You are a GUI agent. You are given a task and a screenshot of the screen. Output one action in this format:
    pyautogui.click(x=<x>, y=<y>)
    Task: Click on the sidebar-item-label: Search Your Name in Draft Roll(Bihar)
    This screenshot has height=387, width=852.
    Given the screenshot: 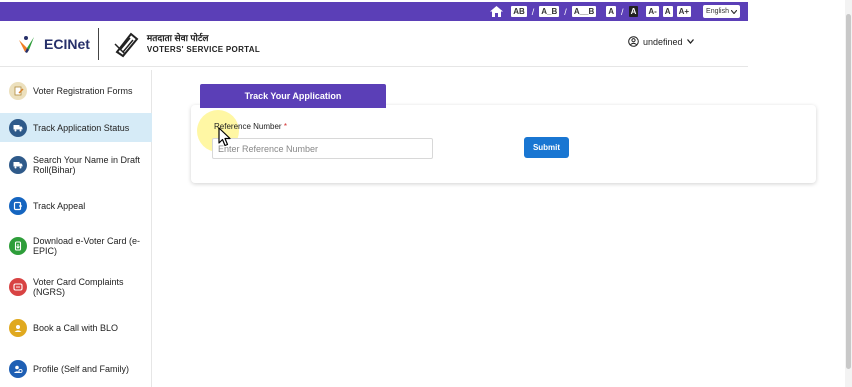 What is the action you would take?
    pyautogui.click(x=87, y=165)
    